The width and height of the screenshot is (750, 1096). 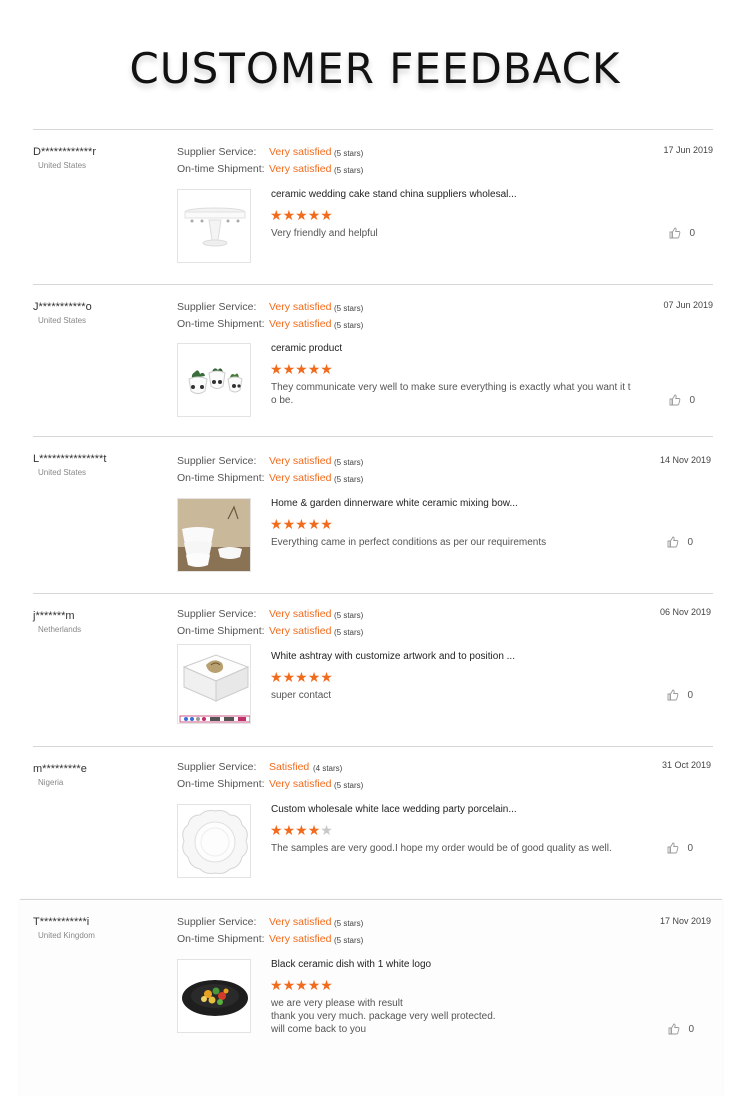 I want to click on review-comment: super contact, so click(x=301, y=695).